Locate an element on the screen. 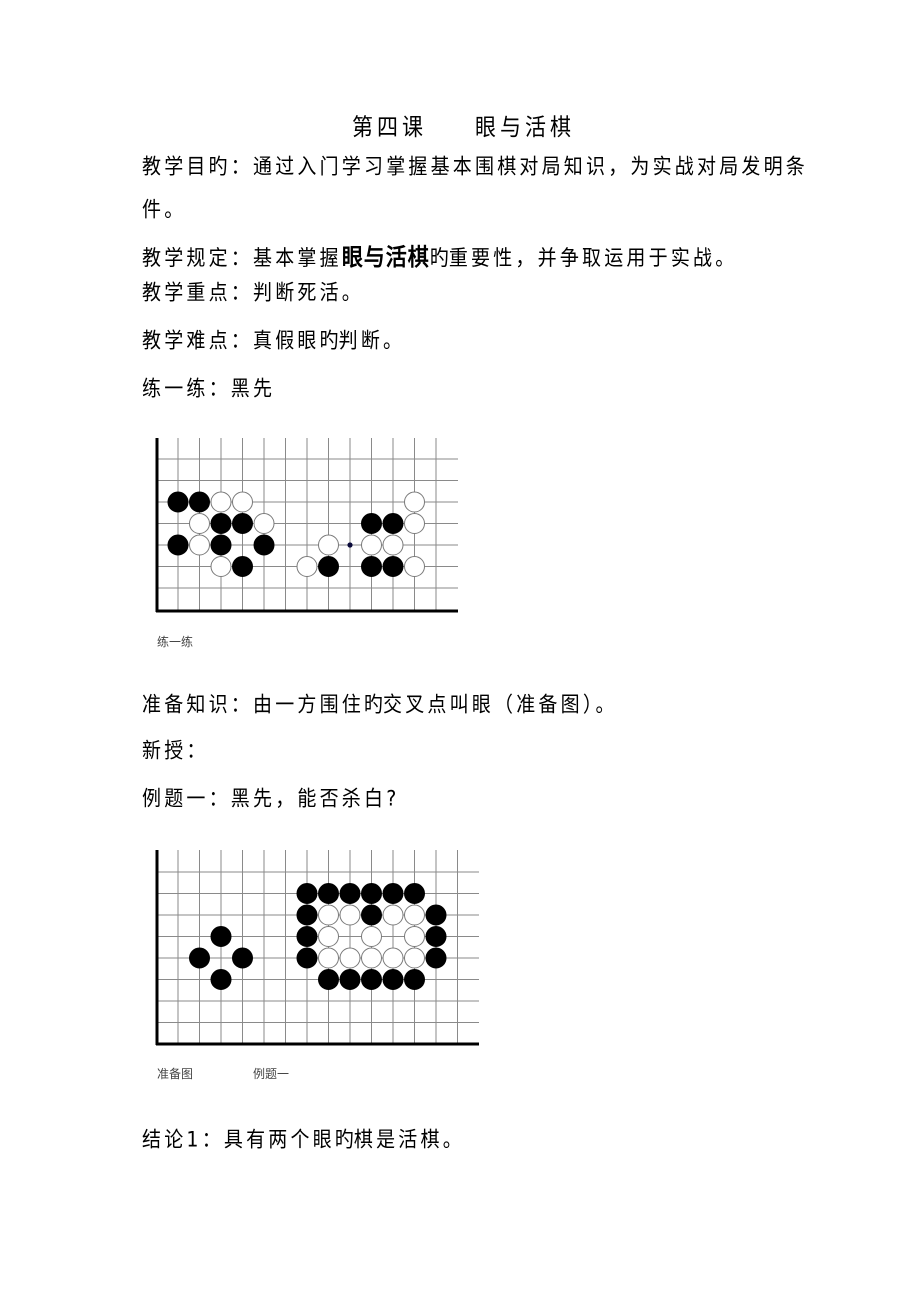 The height and width of the screenshot is (1302, 920). example-go-board is located at coordinates (317, 948).